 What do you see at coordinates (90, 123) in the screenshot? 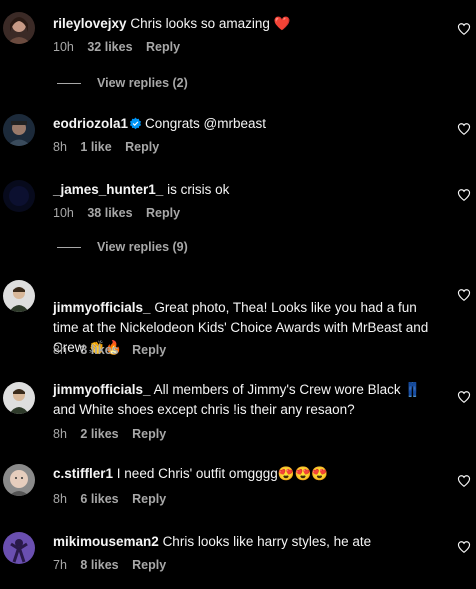
I see `comment-username: eodriozola1` at bounding box center [90, 123].